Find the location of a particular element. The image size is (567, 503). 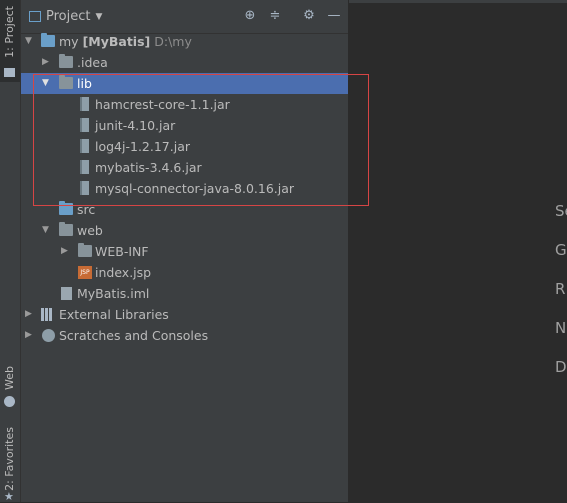

tree-item-label: WEB-INF is located at coordinates (122, 251).